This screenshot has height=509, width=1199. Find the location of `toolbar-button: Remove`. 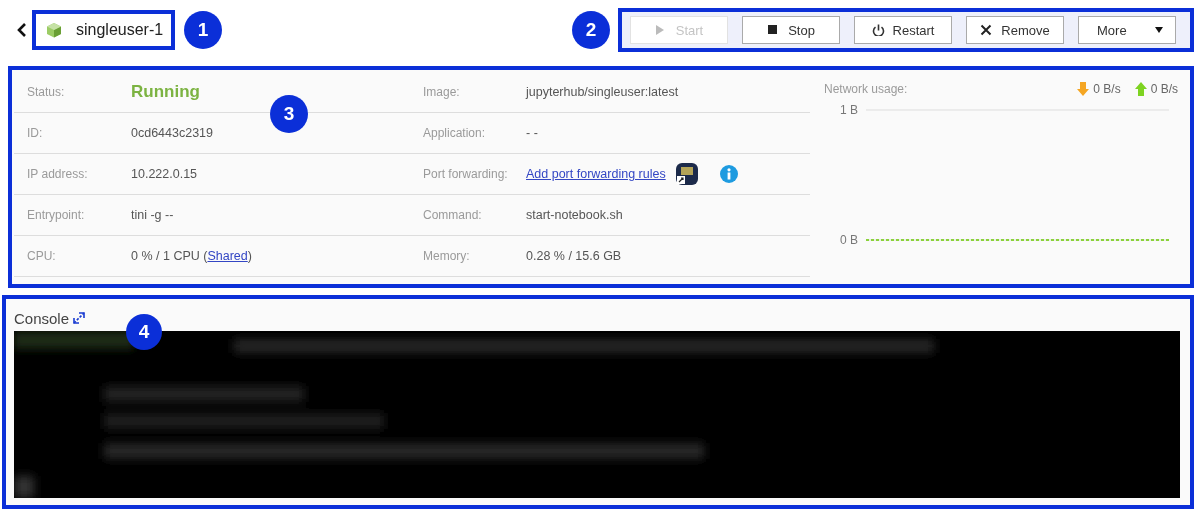

toolbar-button: Remove is located at coordinates (1015, 30).